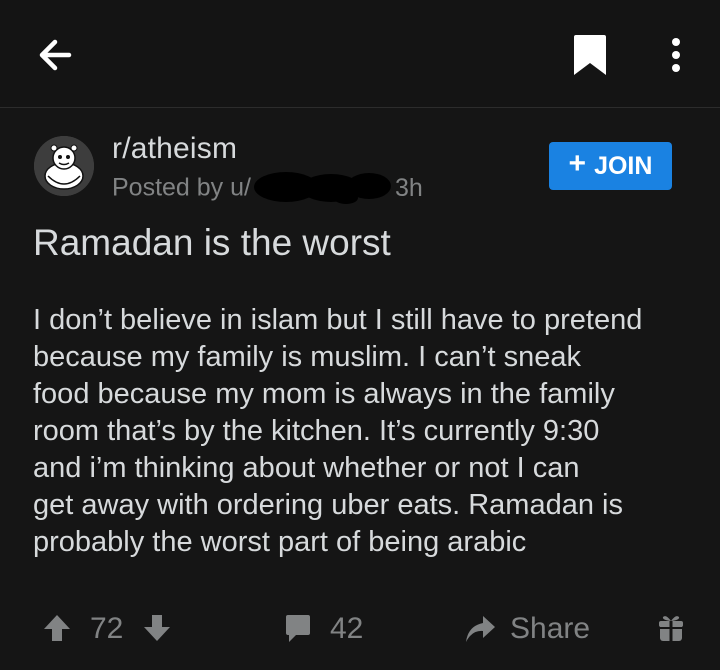 The height and width of the screenshot is (670, 720). I want to click on back-button, so click(55, 55).